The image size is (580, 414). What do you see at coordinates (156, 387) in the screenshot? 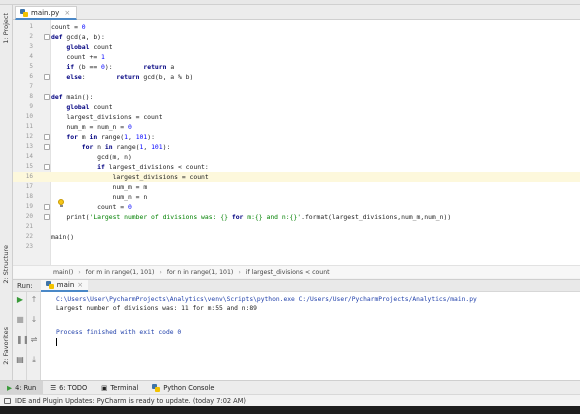
I see `python-icon` at bounding box center [156, 387].